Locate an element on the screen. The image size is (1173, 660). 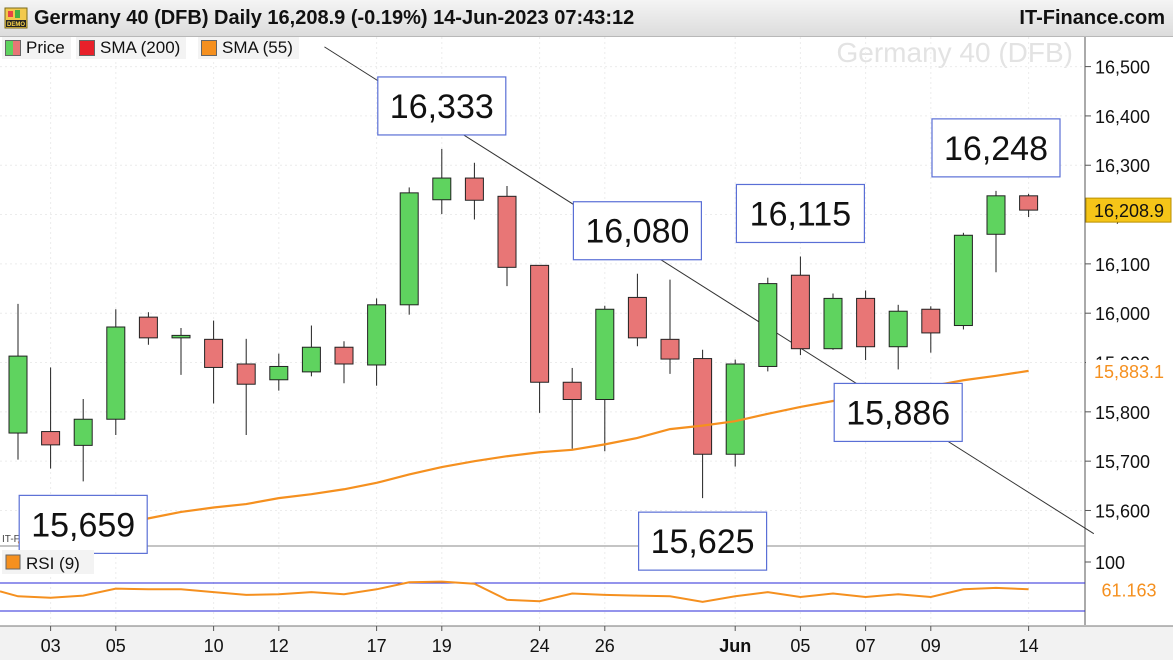
legend-label-sma200: SMA (200) is located at coordinates (140, 47).